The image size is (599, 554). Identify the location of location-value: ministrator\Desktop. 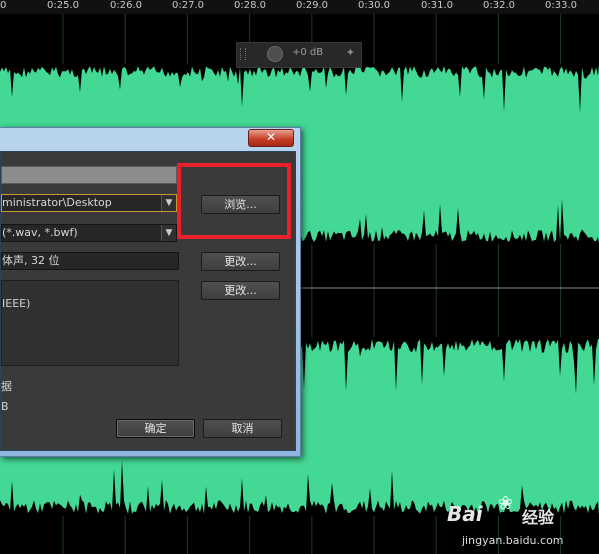
(57, 202).